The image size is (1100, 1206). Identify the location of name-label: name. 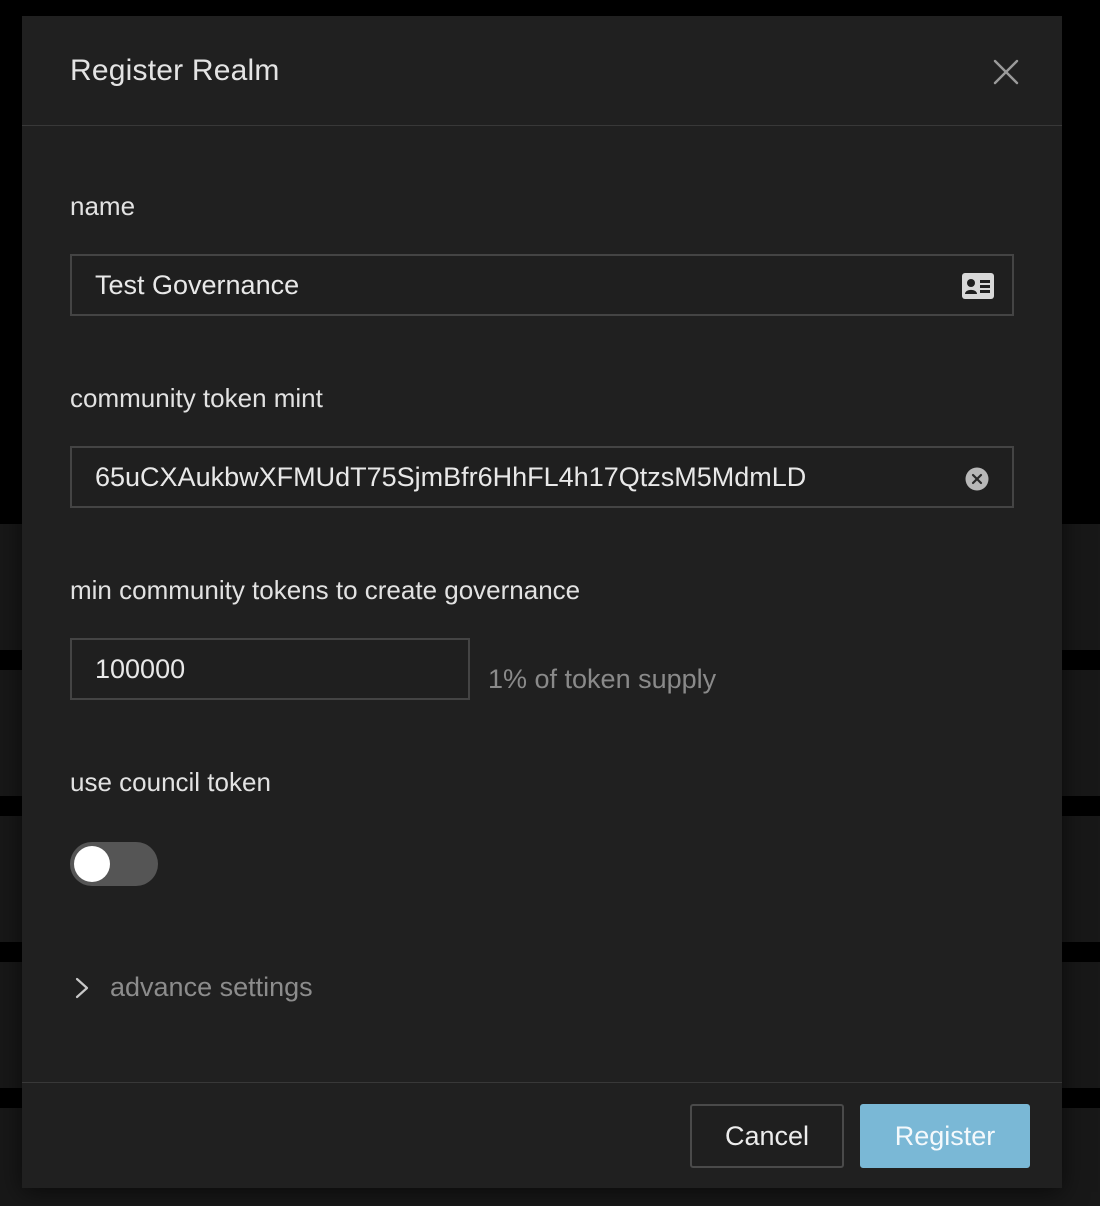
(103, 206).